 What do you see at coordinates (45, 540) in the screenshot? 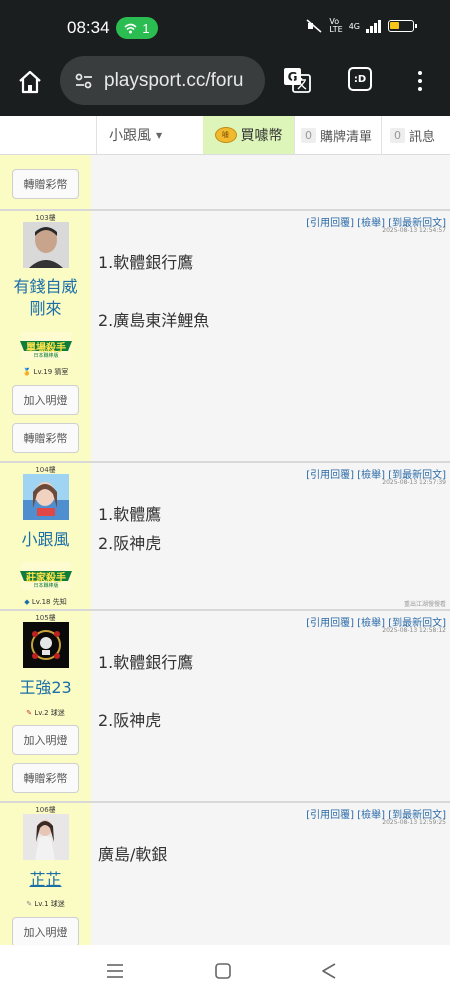
I see `username-link: 小跟風` at bounding box center [45, 540].